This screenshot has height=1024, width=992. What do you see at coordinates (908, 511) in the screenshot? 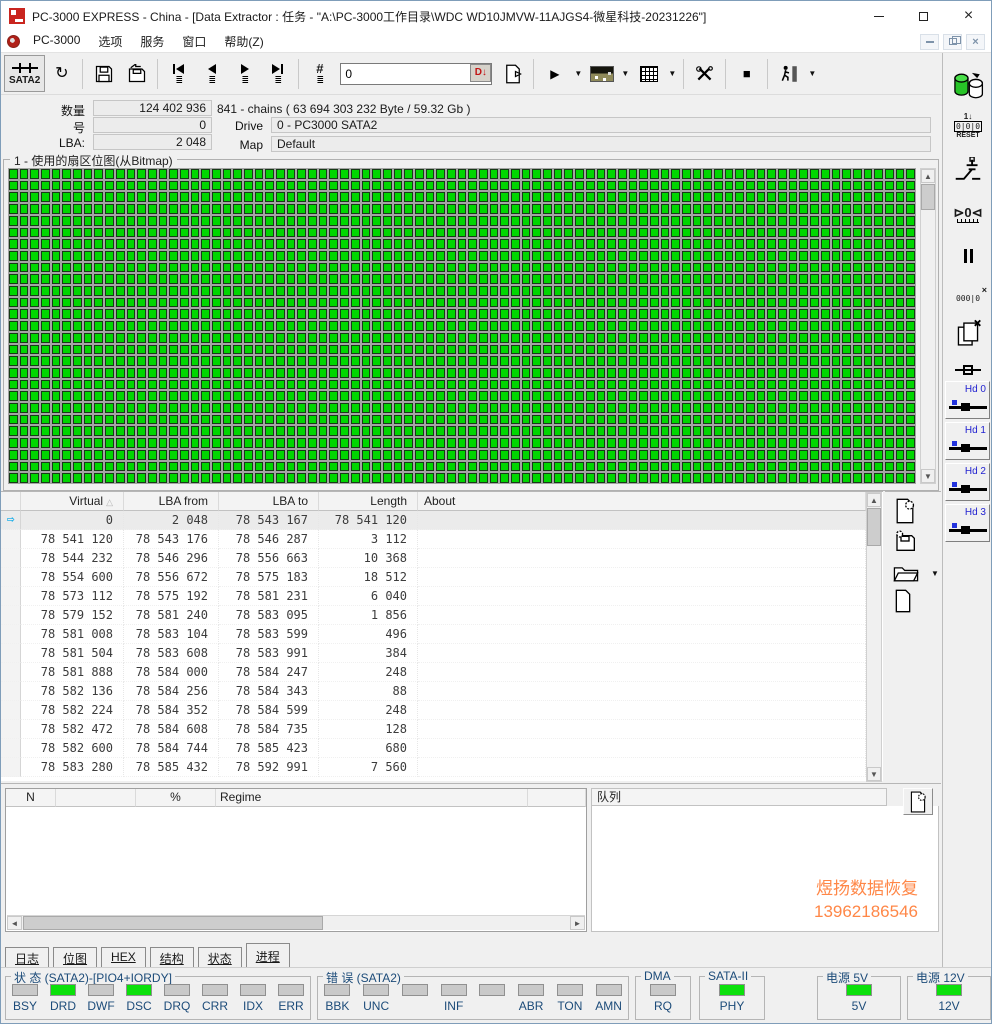
I see `map-new-button` at bounding box center [908, 511].